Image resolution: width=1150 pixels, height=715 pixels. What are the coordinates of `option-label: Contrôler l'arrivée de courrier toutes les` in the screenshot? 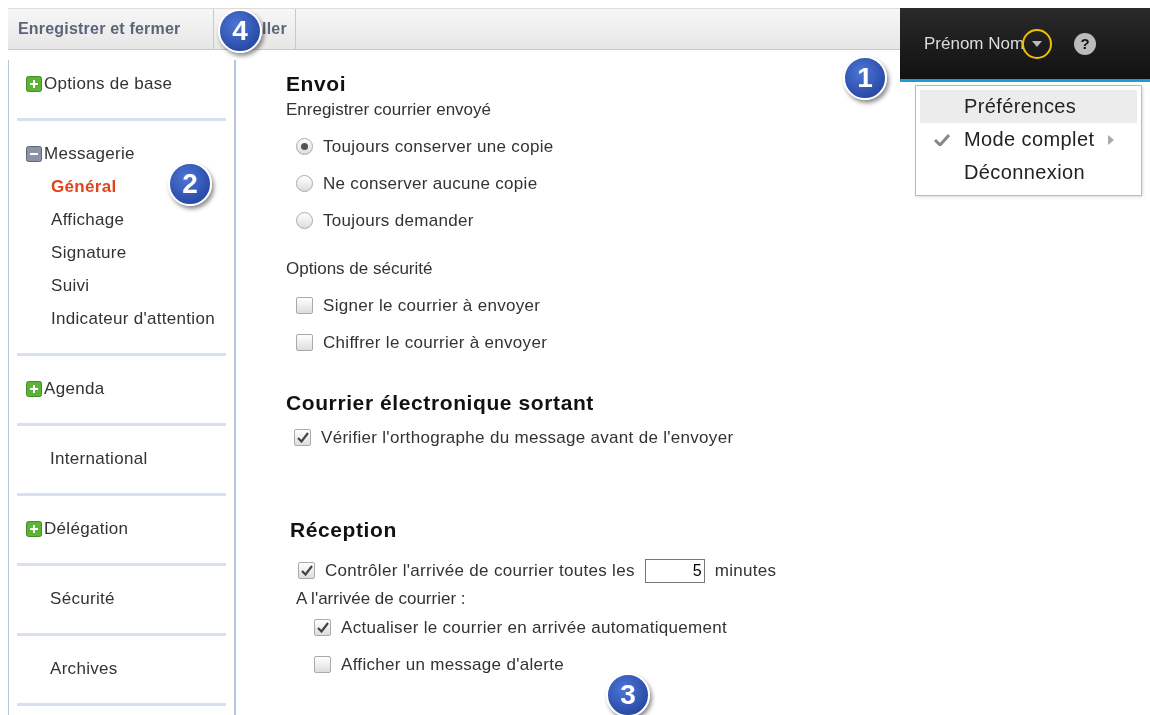 It's located at (480, 570).